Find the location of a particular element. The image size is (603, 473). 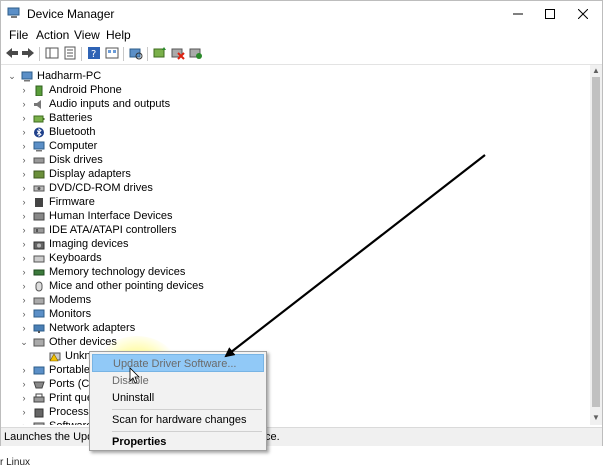

dvd-drive-icon is located at coordinates (39, 188).